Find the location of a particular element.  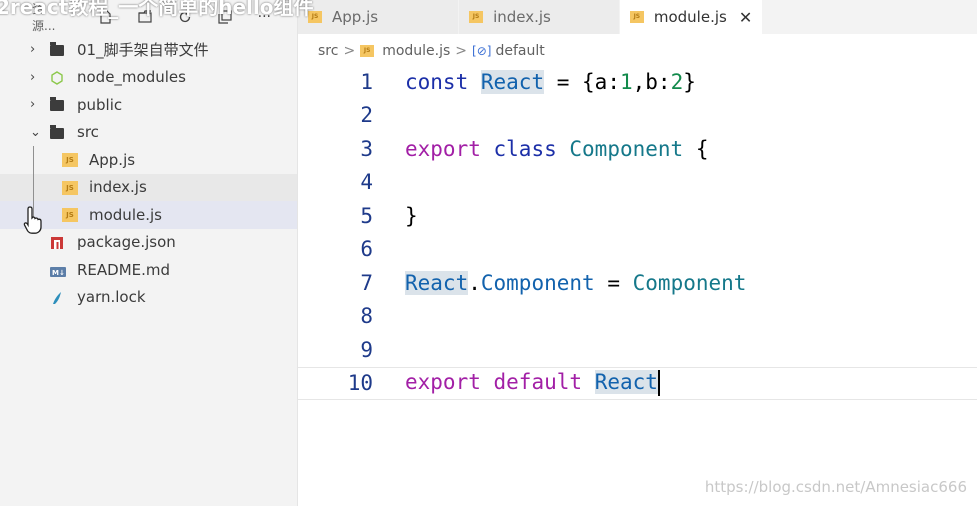

code-line: 5 } is located at coordinates (637, 215).